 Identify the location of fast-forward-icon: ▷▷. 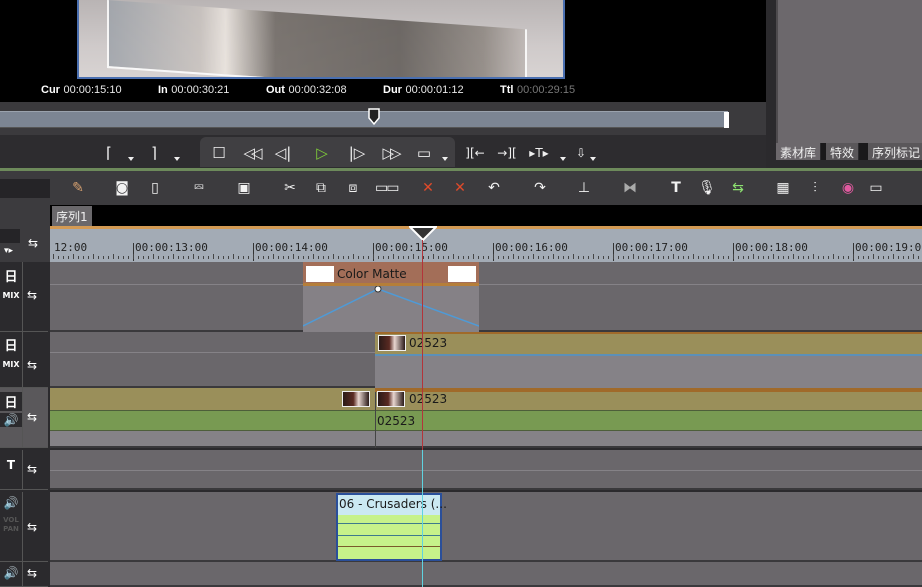
(390, 153).